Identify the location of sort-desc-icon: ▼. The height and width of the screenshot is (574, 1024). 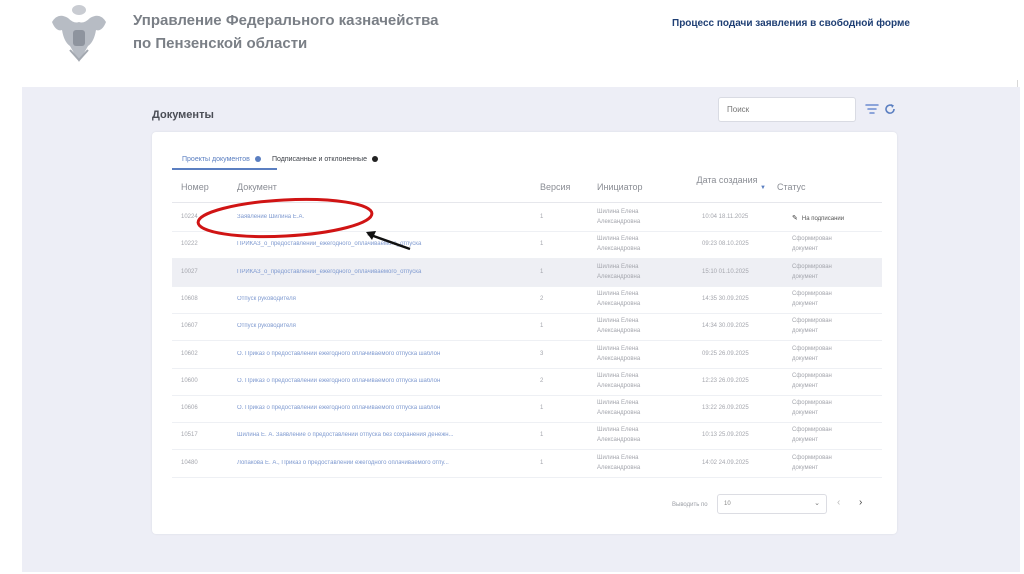
(763, 188).